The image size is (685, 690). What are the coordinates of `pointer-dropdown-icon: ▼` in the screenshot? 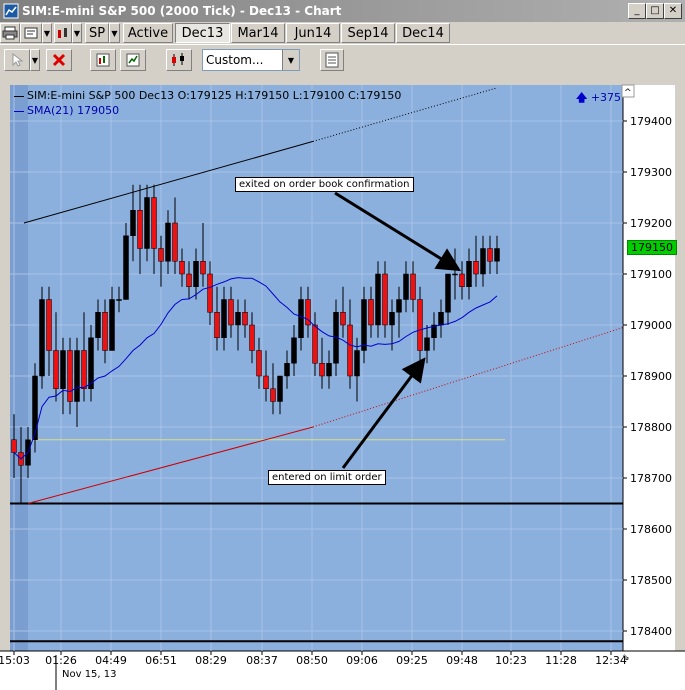 It's located at (35, 60).